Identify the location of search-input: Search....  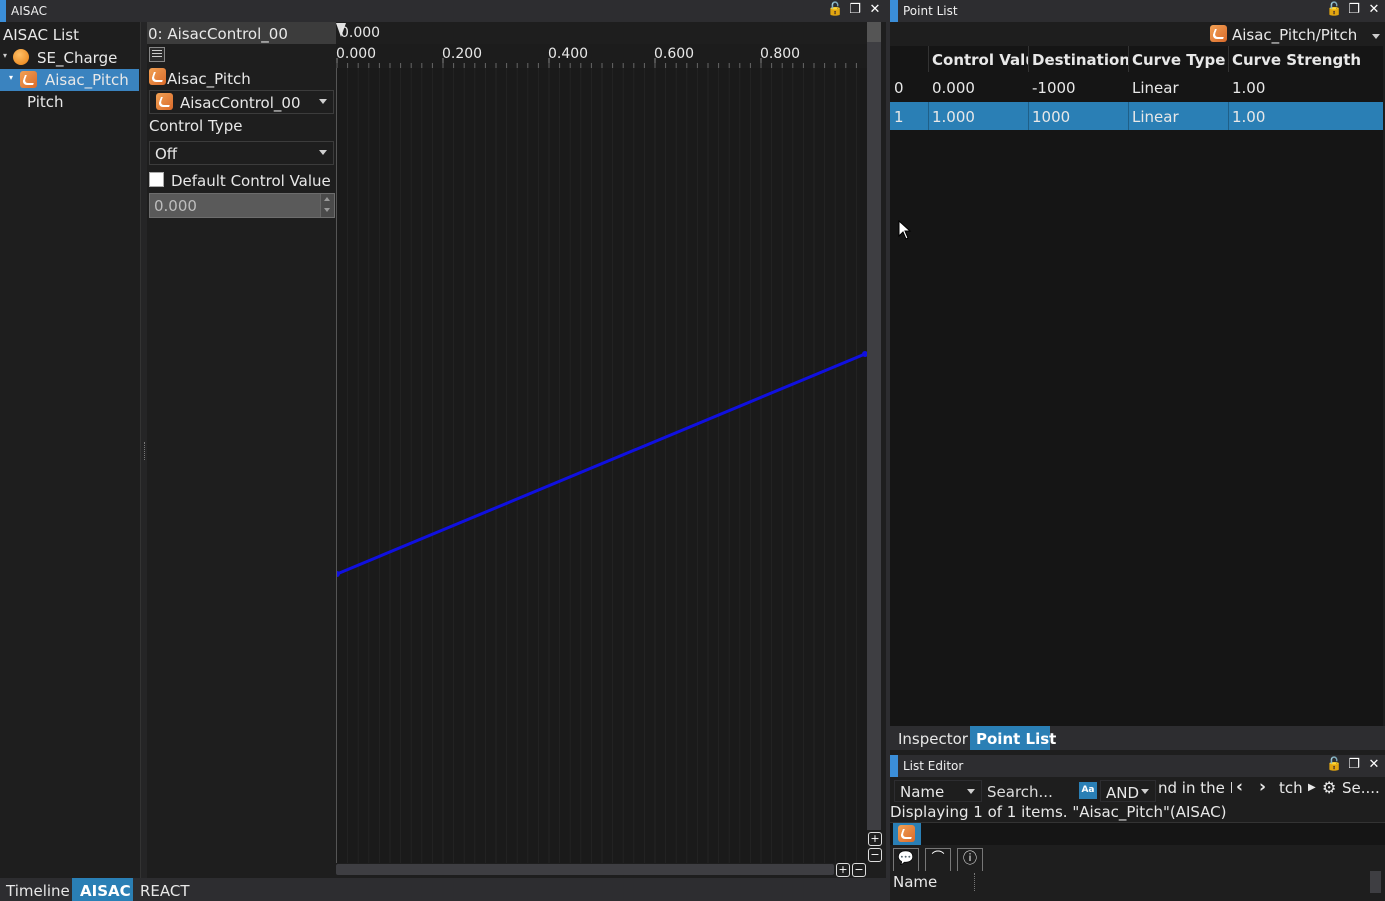
(1030, 791).